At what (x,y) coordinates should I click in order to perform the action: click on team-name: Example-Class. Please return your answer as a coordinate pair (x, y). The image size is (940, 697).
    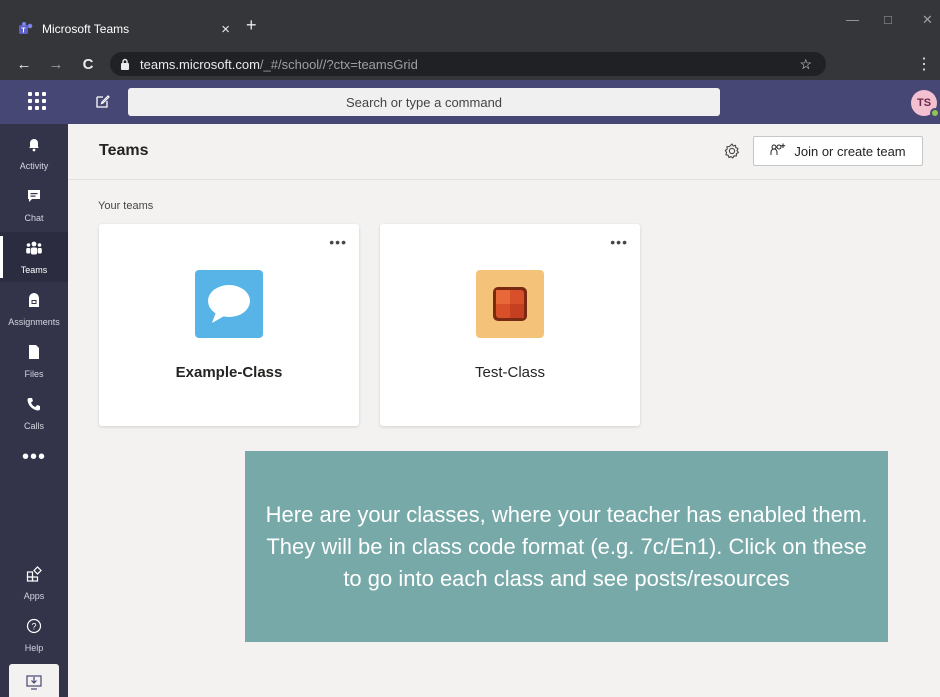
    Looking at the image, I should click on (229, 372).